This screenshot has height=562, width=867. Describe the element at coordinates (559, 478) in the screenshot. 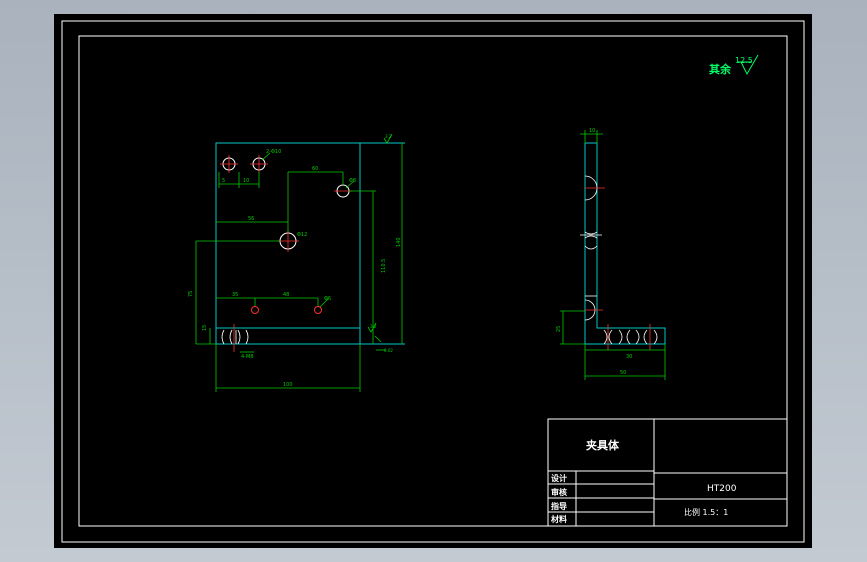

I see `row-design: 设计` at that location.